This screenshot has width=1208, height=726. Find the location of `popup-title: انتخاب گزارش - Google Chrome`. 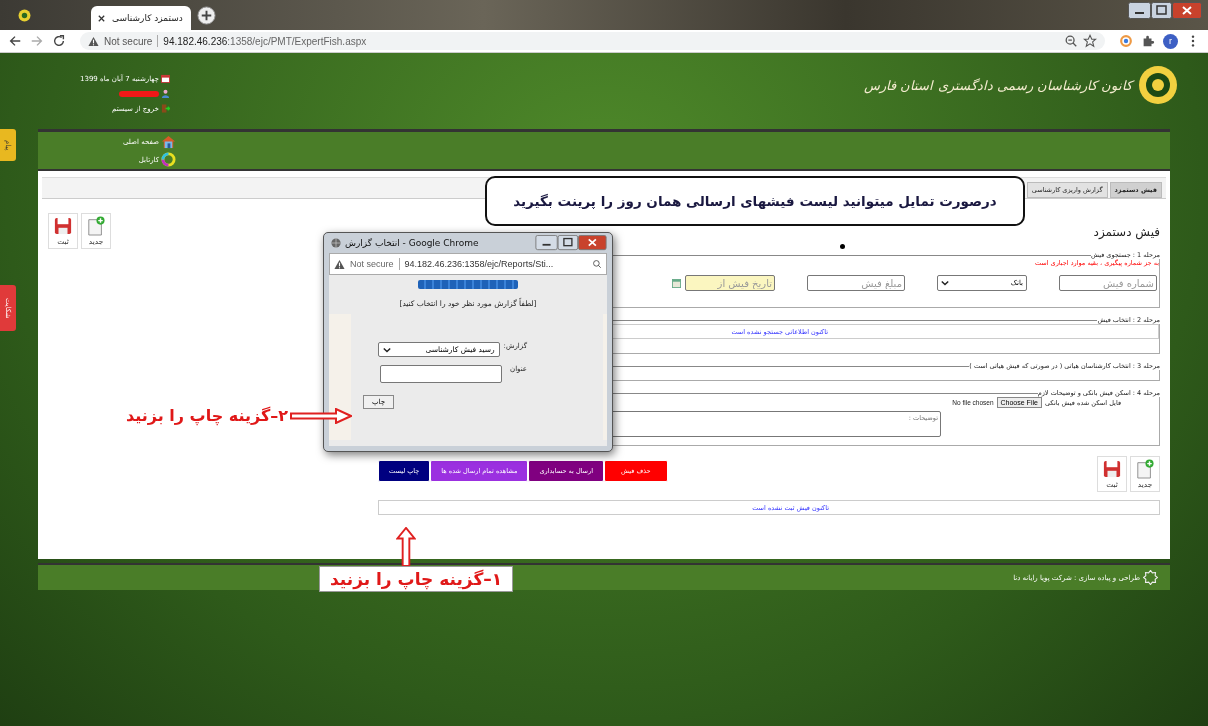

popup-title: انتخاب گزارش - Google Chrome is located at coordinates (412, 243).